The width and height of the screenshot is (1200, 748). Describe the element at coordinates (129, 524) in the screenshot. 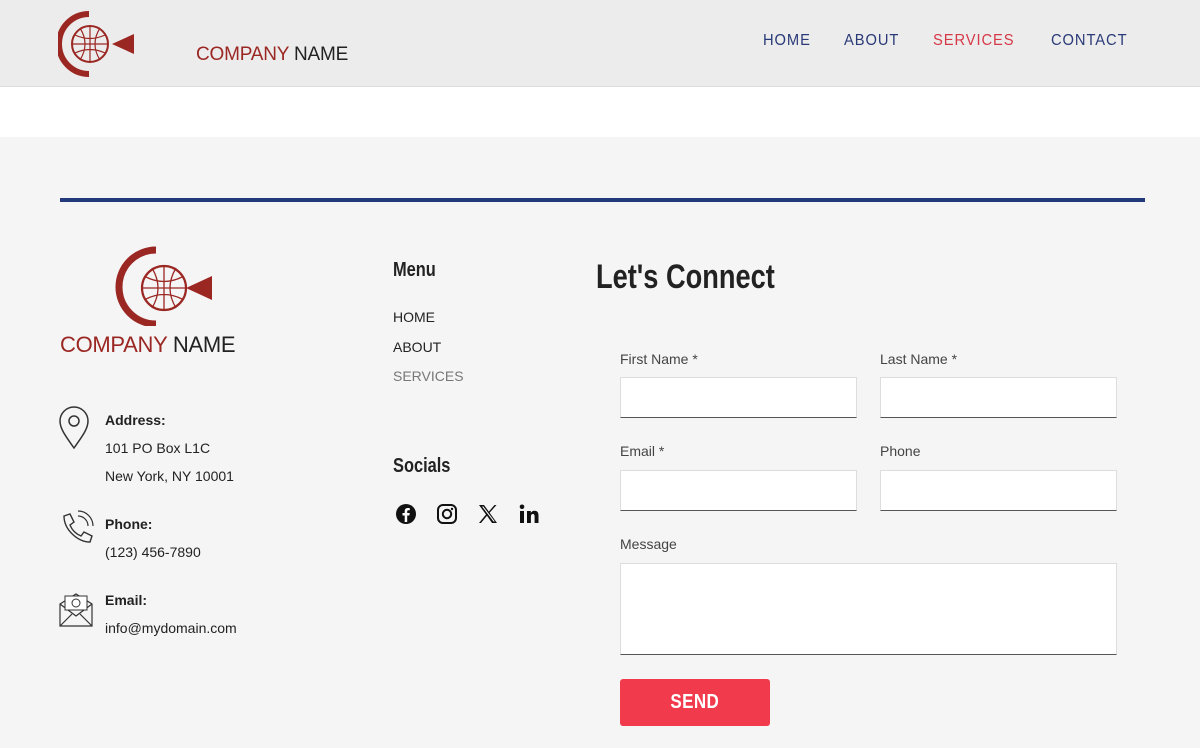

I see `phone-label: Phone:` at that location.